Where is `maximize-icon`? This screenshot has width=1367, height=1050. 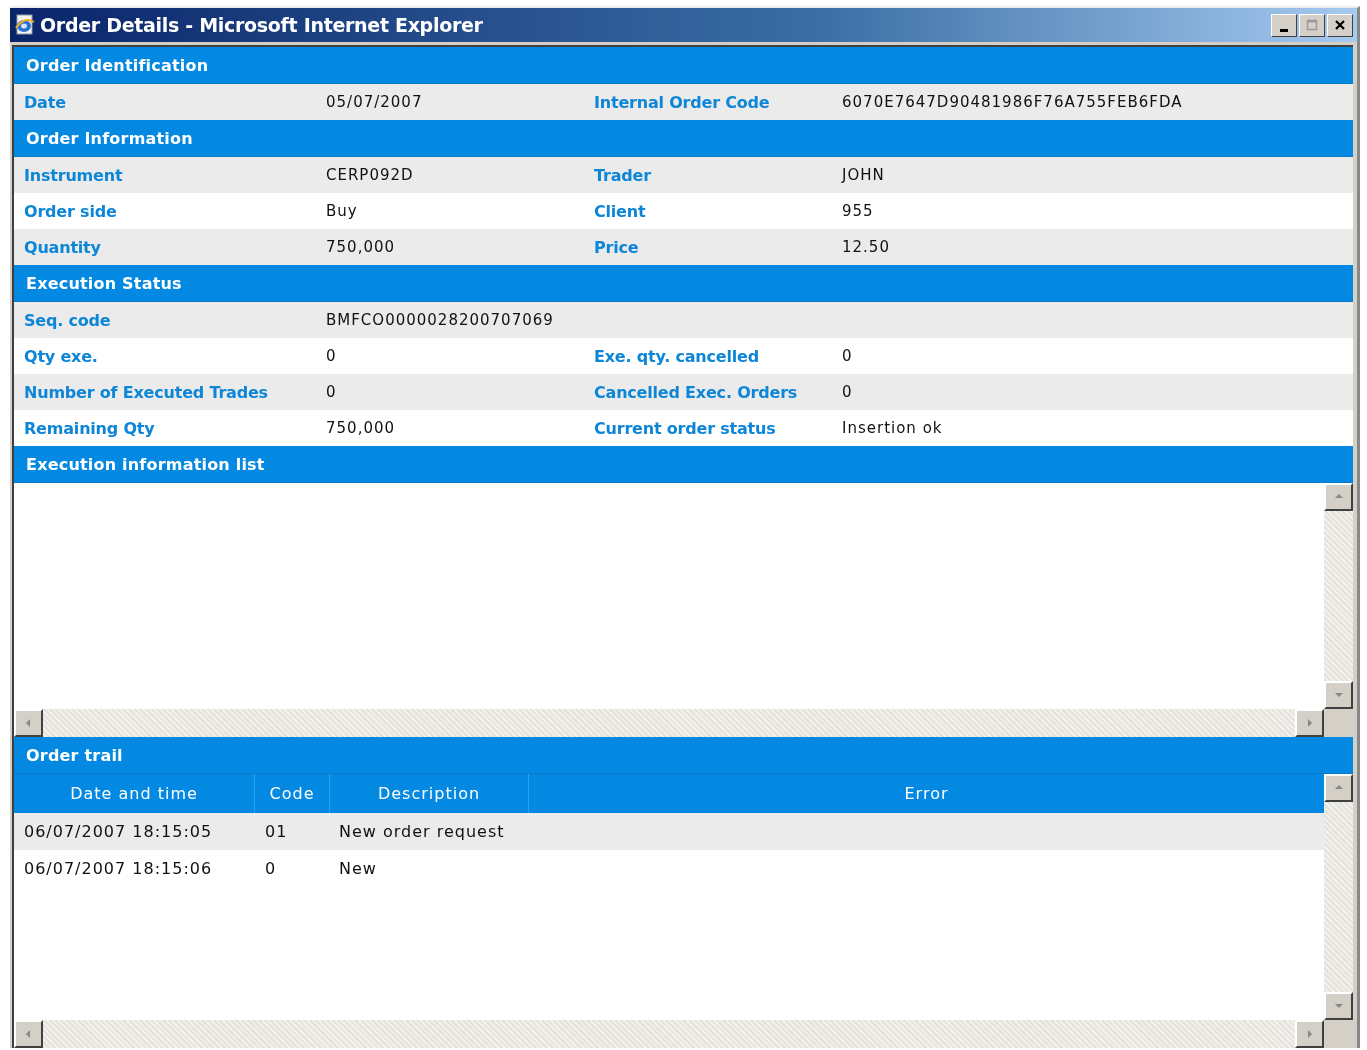 maximize-icon is located at coordinates (1312, 25).